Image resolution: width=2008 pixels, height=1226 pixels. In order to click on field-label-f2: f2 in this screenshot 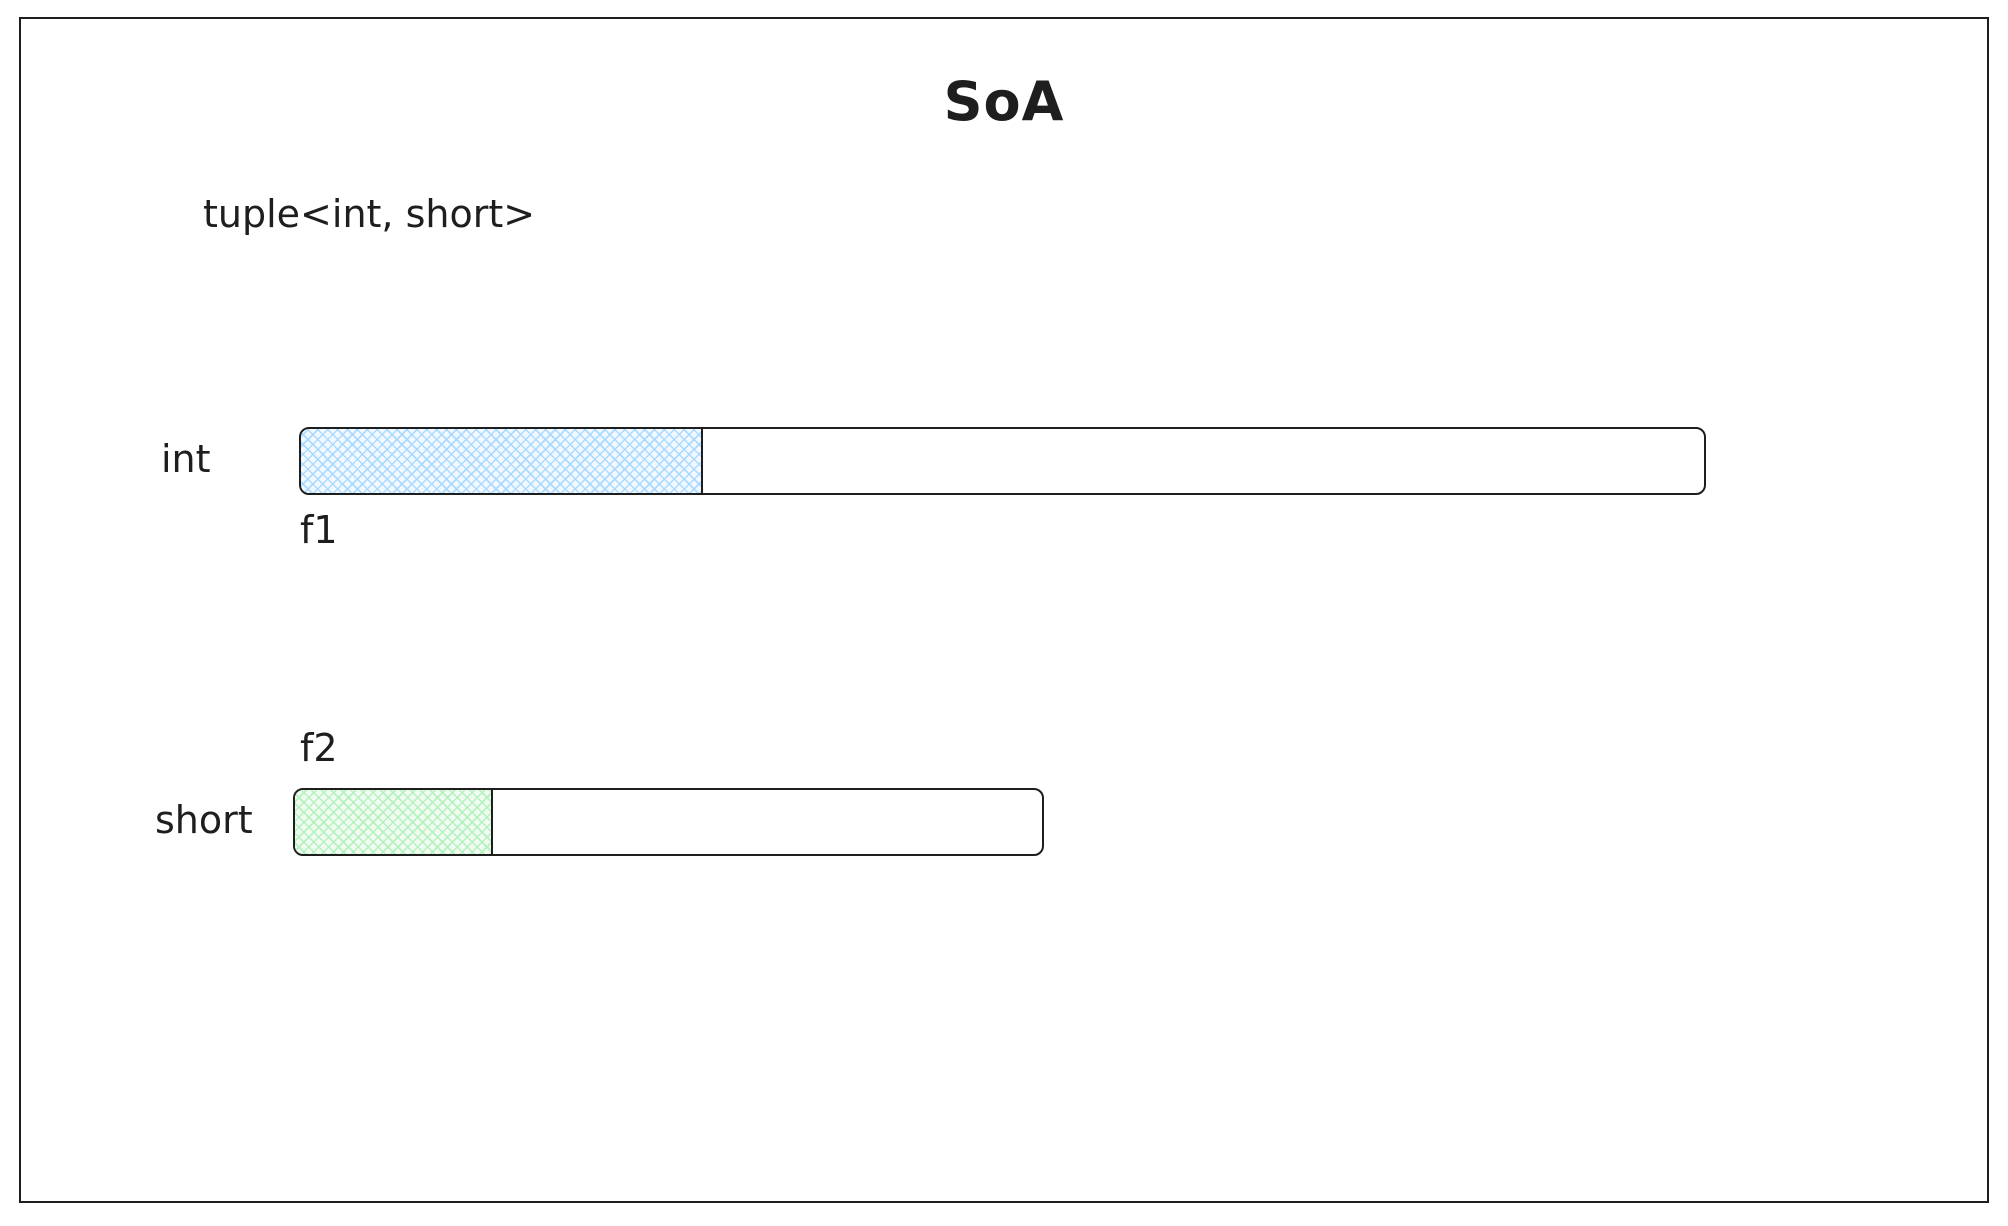, I will do `click(319, 748)`.